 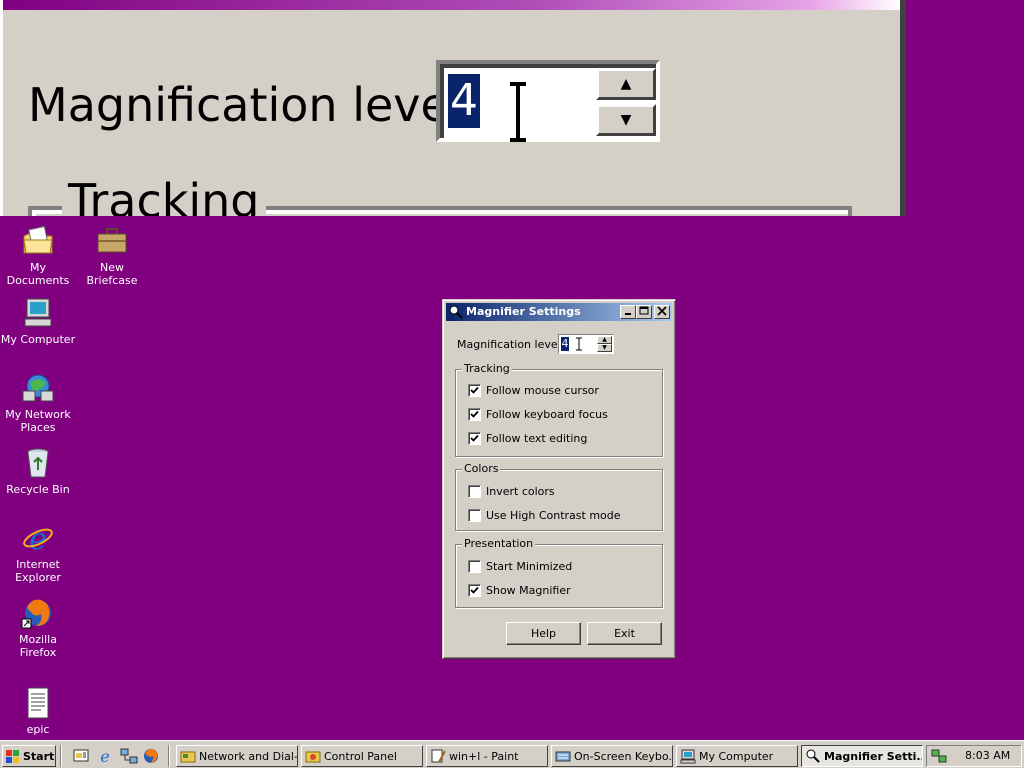 What do you see at coordinates (565, 344) in the screenshot?
I see `magnification-level-value: 4` at bounding box center [565, 344].